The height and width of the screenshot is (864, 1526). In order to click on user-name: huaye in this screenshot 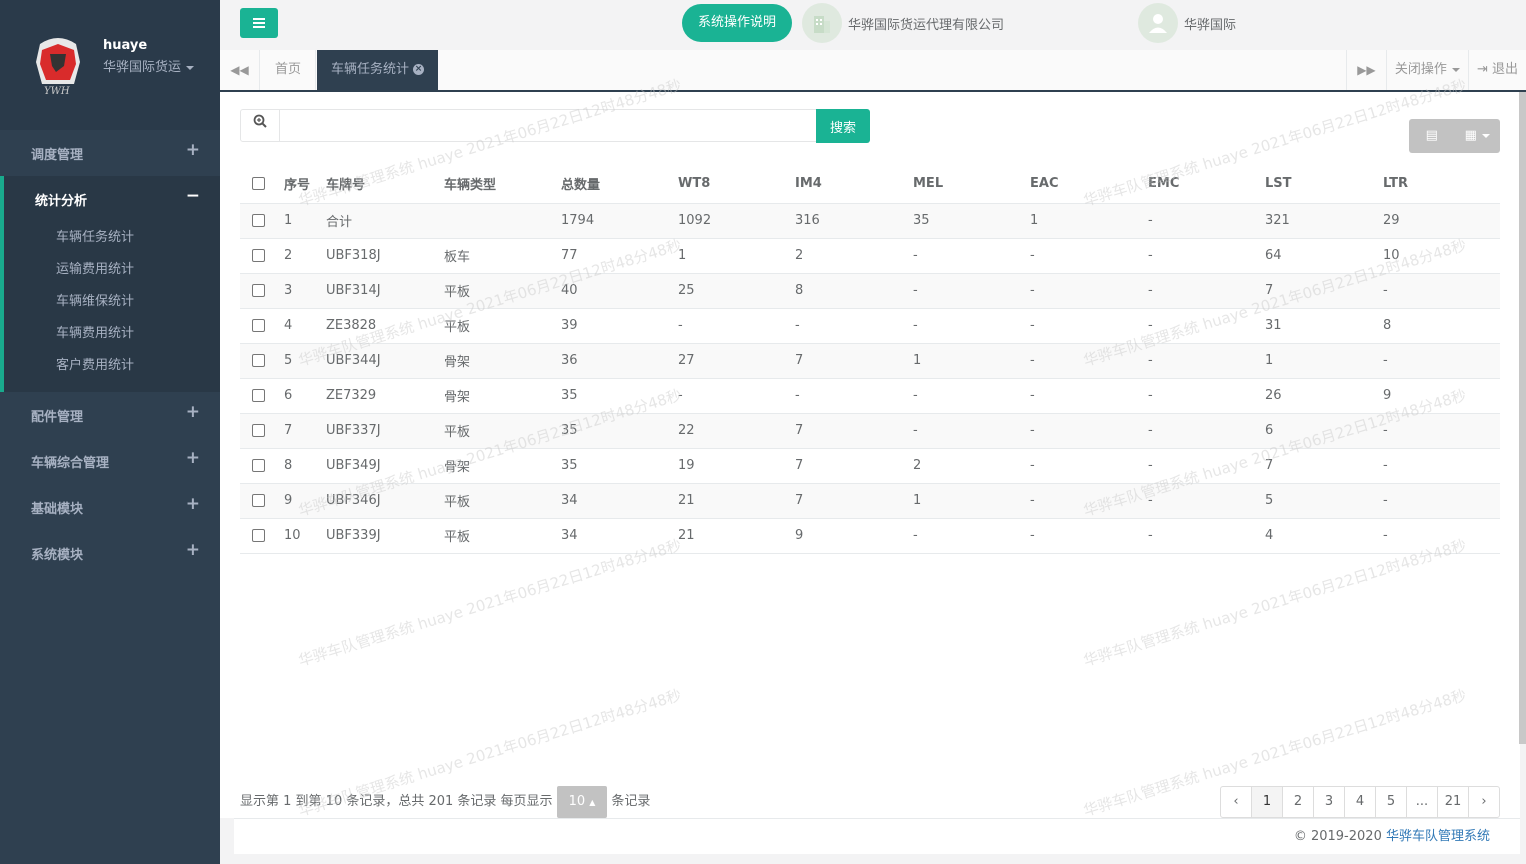, I will do `click(125, 45)`.